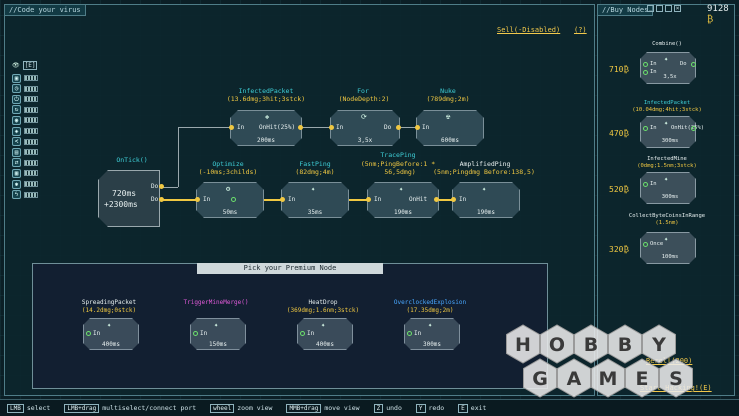  I want to click on for-count: 3,5x, so click(365, 140).